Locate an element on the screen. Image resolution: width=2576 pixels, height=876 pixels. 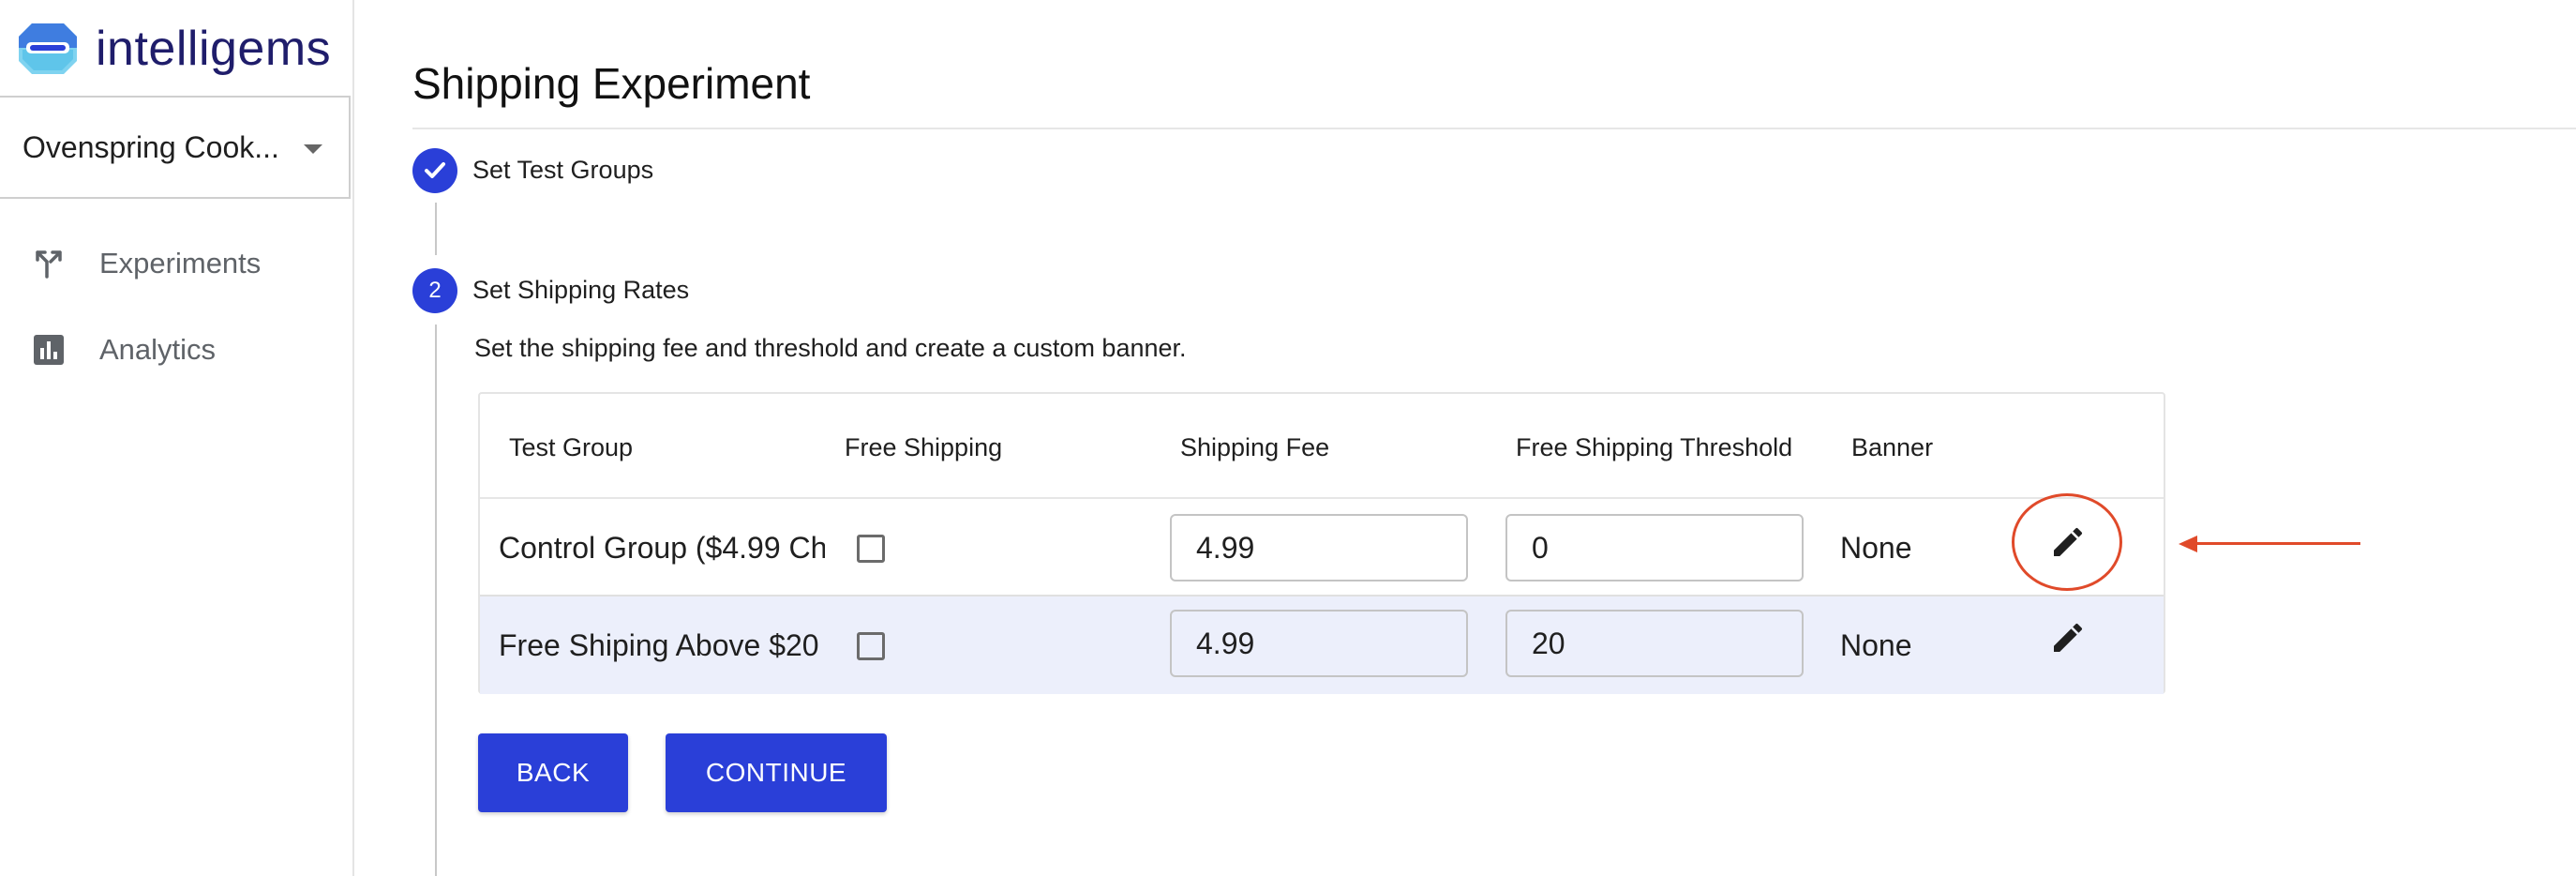
step-completed-icon is located at coordinates (434, 170).